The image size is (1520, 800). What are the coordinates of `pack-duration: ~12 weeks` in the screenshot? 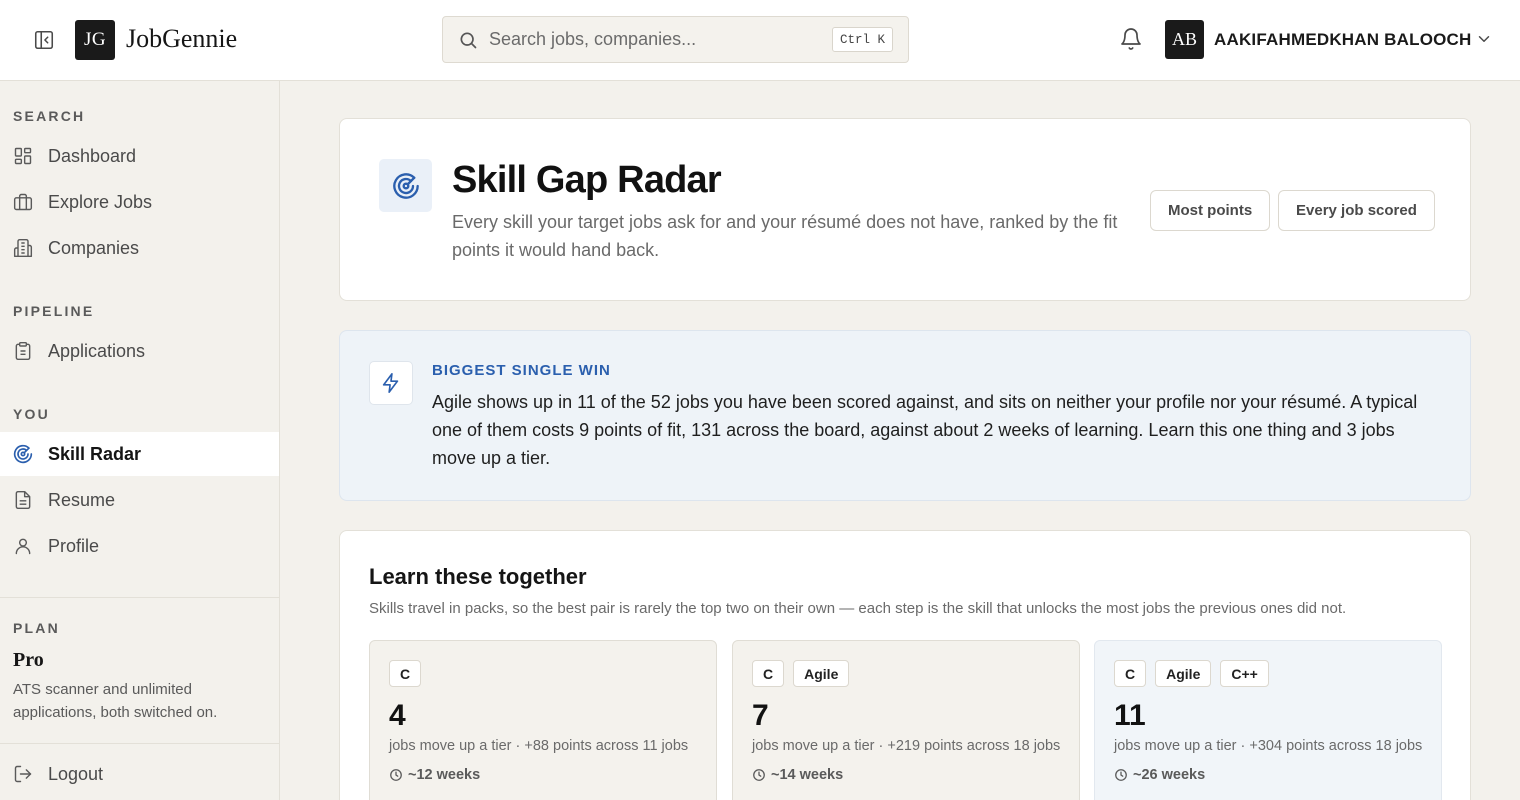 It's located at (434, 775).